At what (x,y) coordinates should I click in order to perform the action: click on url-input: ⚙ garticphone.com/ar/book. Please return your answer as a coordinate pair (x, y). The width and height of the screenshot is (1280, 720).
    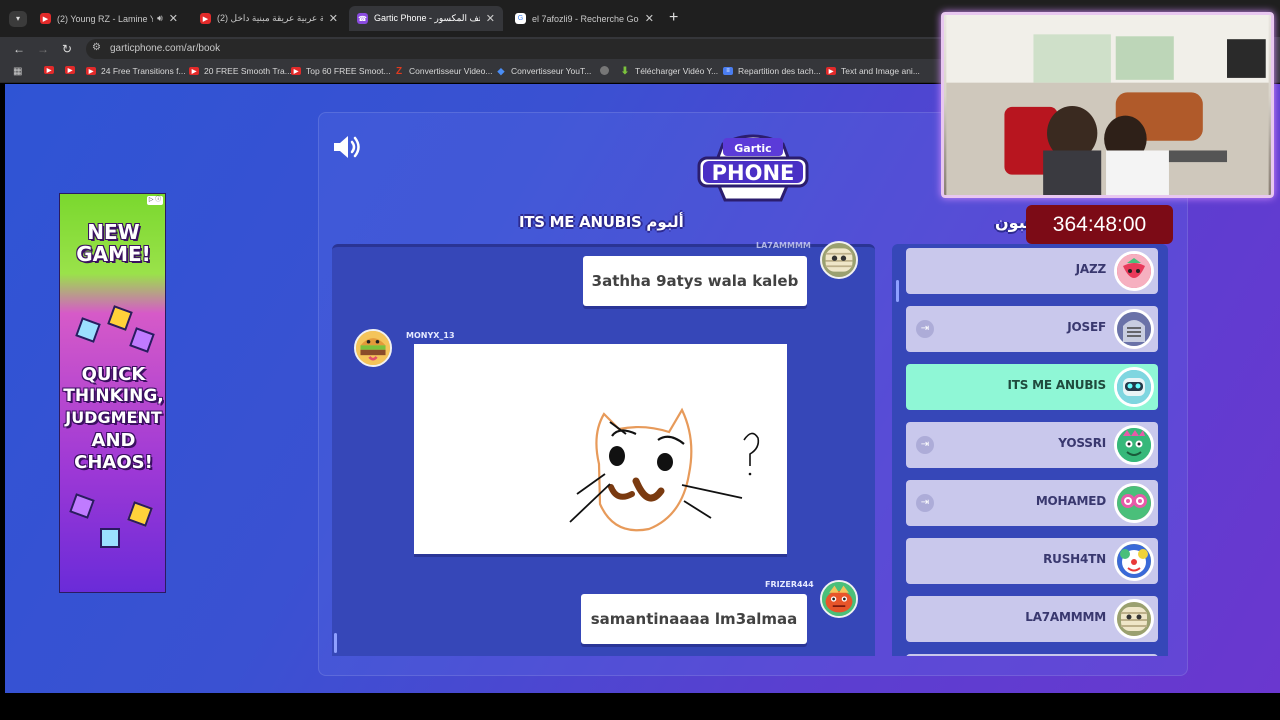
    Looking at the image, I should click on (521, 49).